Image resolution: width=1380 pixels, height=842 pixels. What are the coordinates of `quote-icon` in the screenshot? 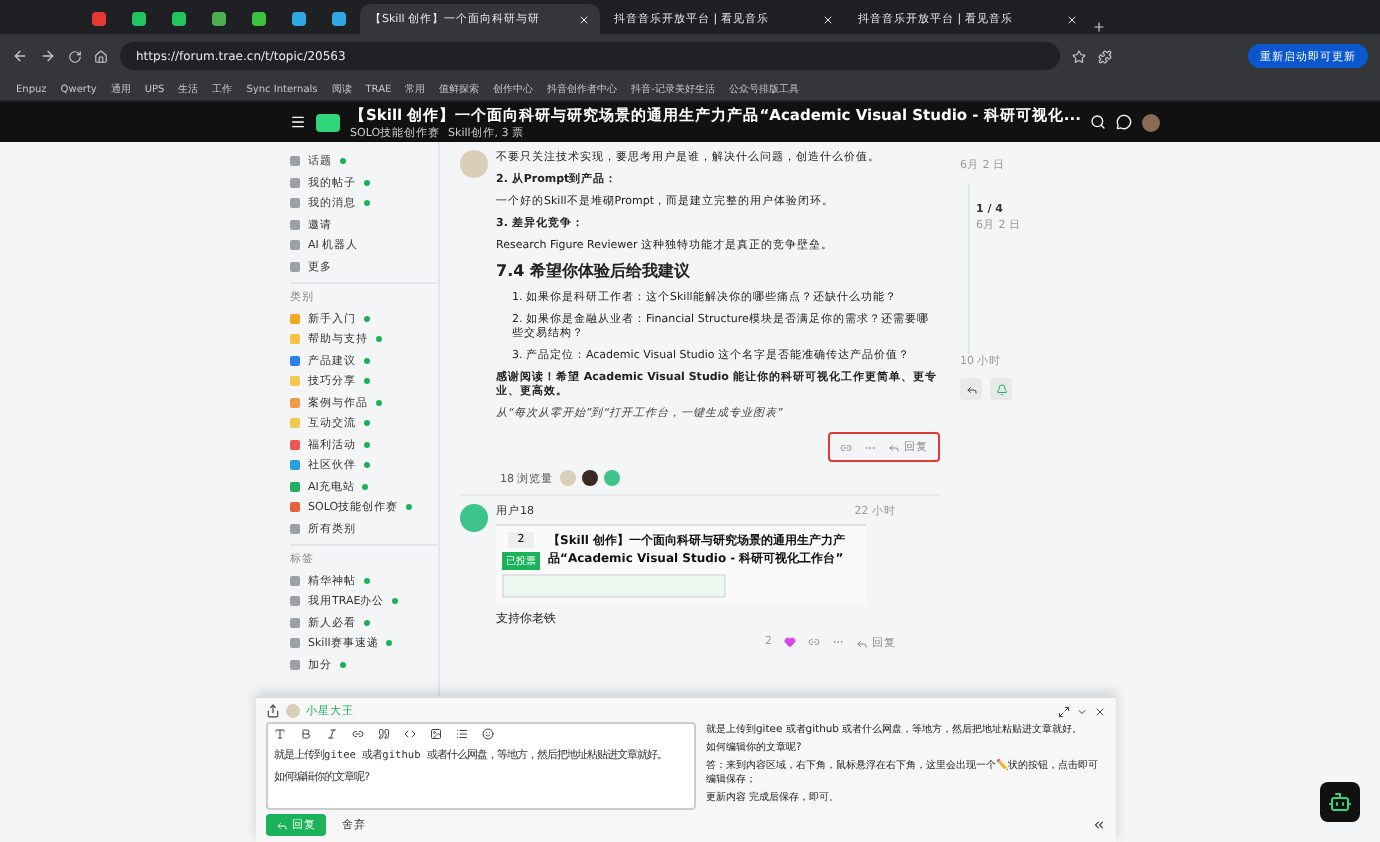 It's located at (384, 734).